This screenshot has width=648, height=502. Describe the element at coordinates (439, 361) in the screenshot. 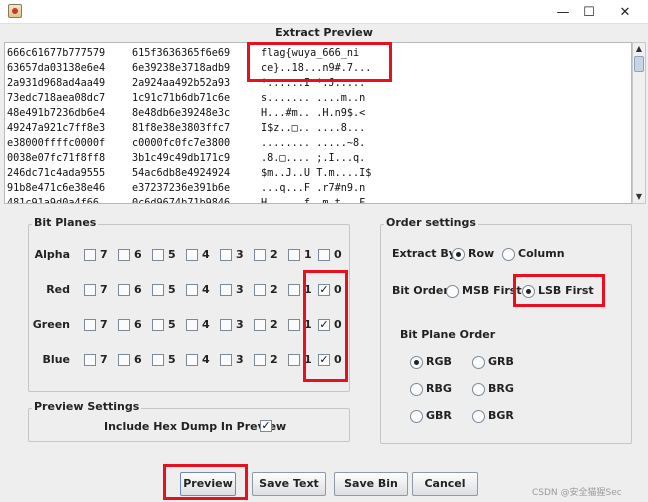

I see `plane-order-rgb-label: RGB` at that location.